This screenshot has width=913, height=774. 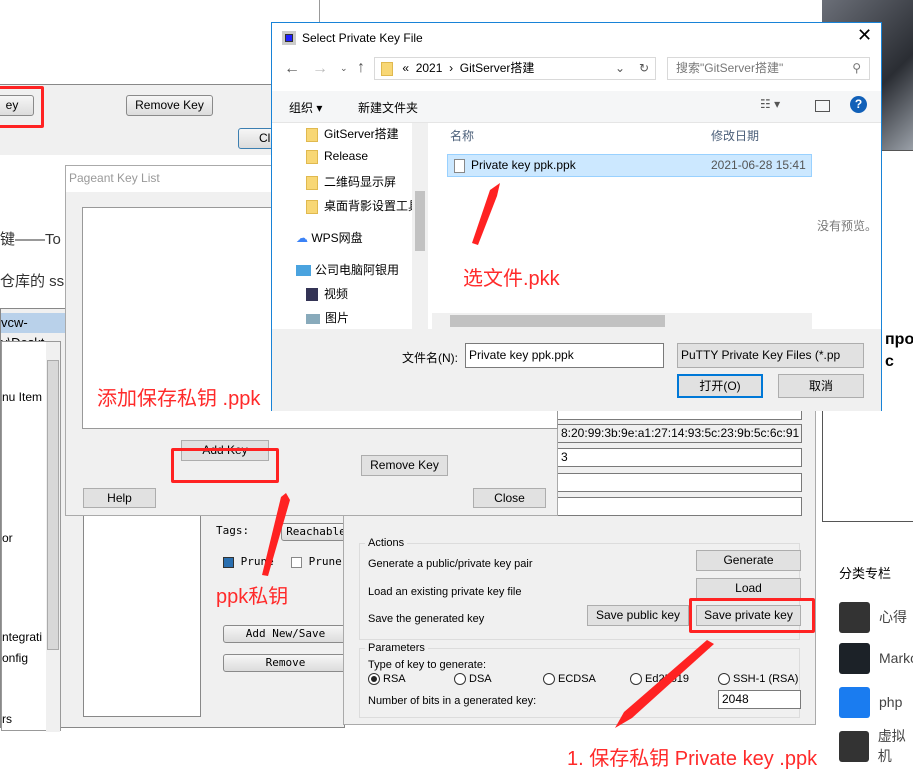 What do you see at coordinates (664, 684) in the screenshot?
I see `arrow-to-save-private` at bounding box center [664, 684].